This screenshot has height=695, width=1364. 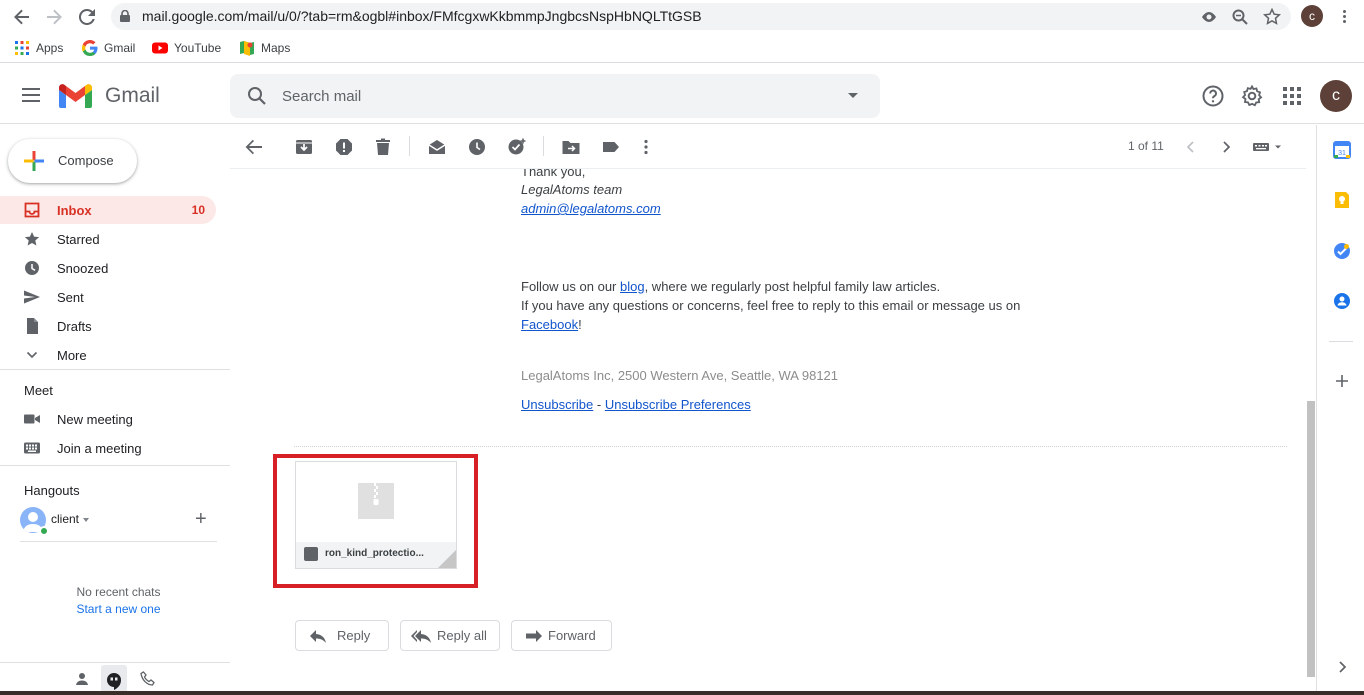 I want to click on reply-all-button: Reply all, so click(x=450, y=635).